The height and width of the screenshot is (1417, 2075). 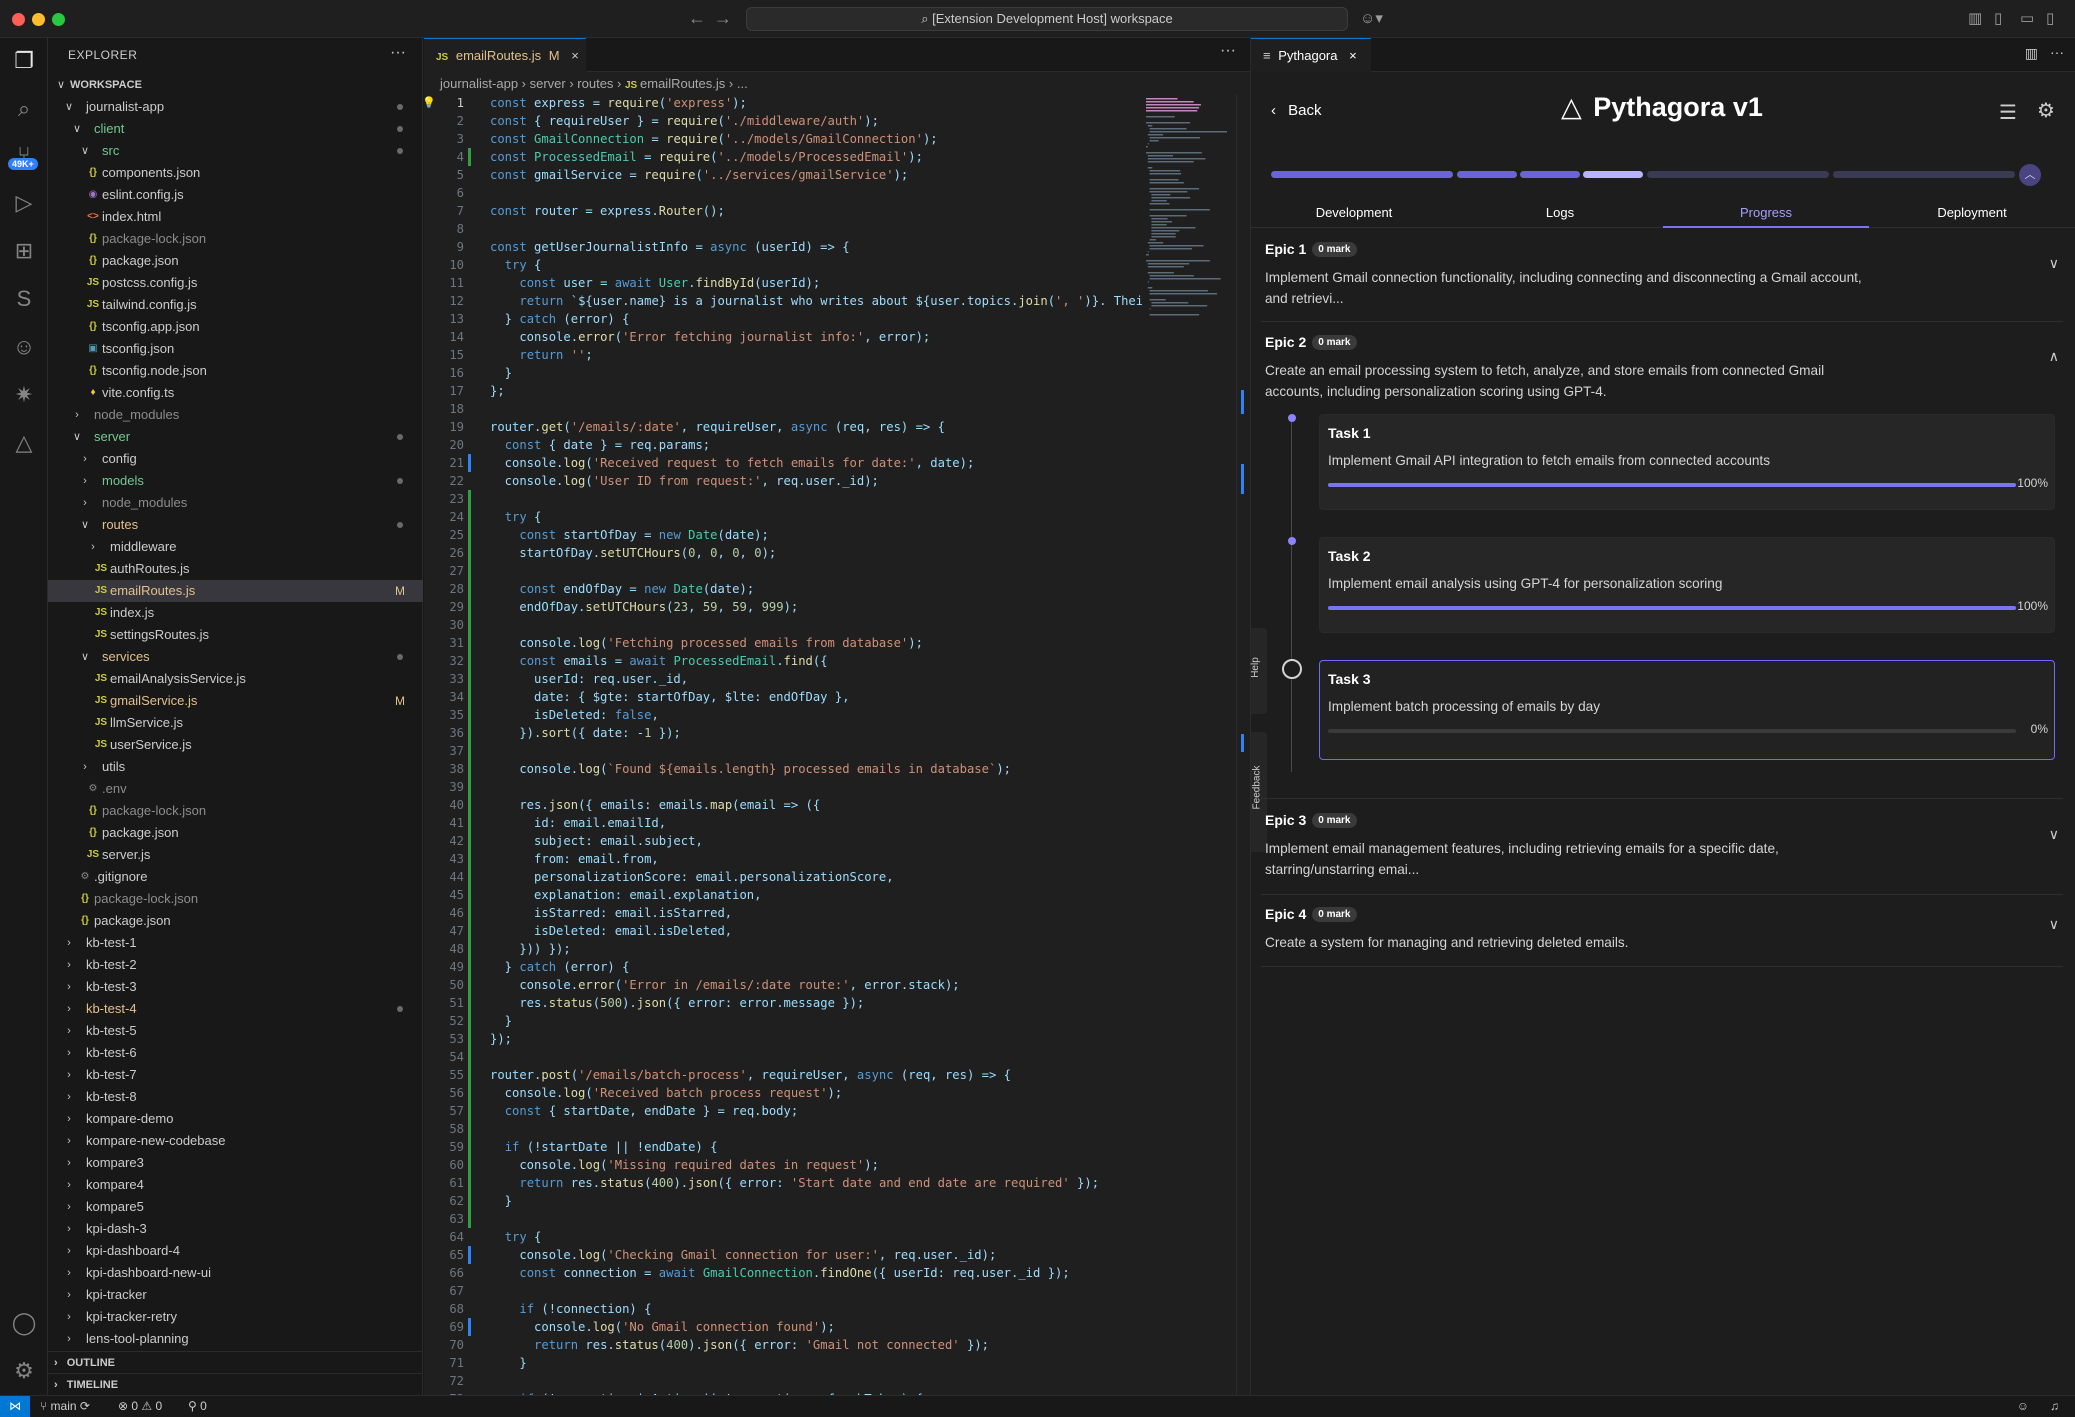 I want to click on code-line: 67, so click(x=784, y=1291).